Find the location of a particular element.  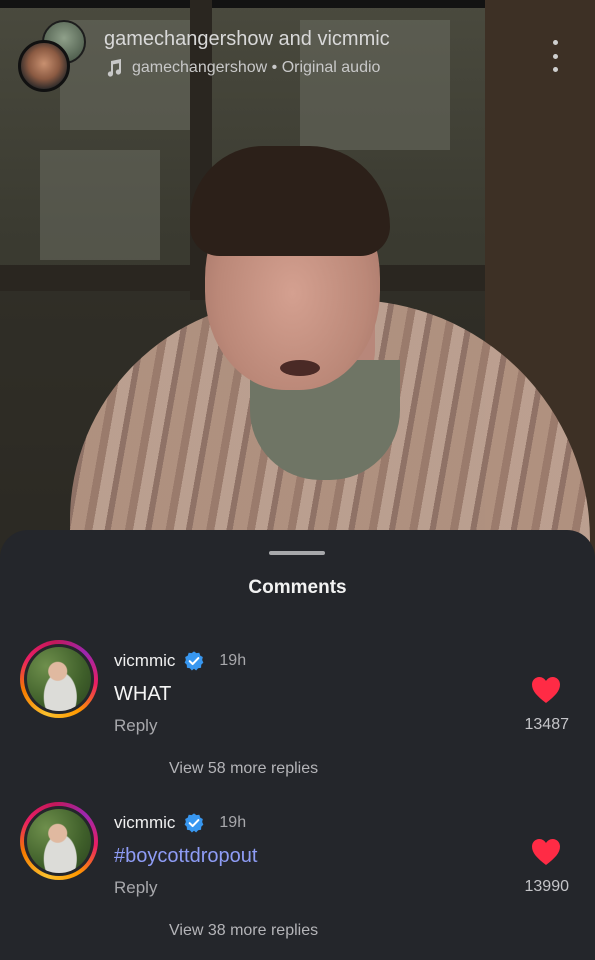

comment-hashtag: #boycottdropout is located at coordinates (185, 856).